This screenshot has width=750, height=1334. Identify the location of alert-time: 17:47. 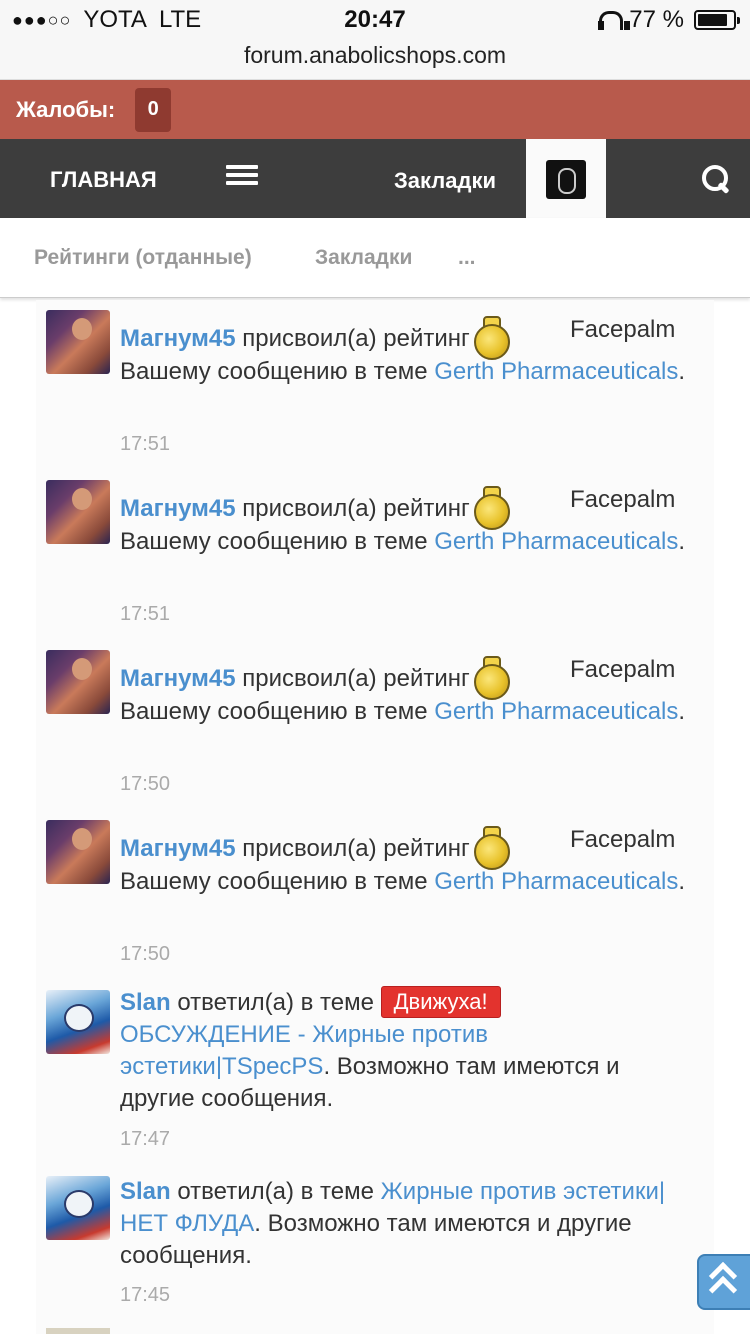
(145, 1139).